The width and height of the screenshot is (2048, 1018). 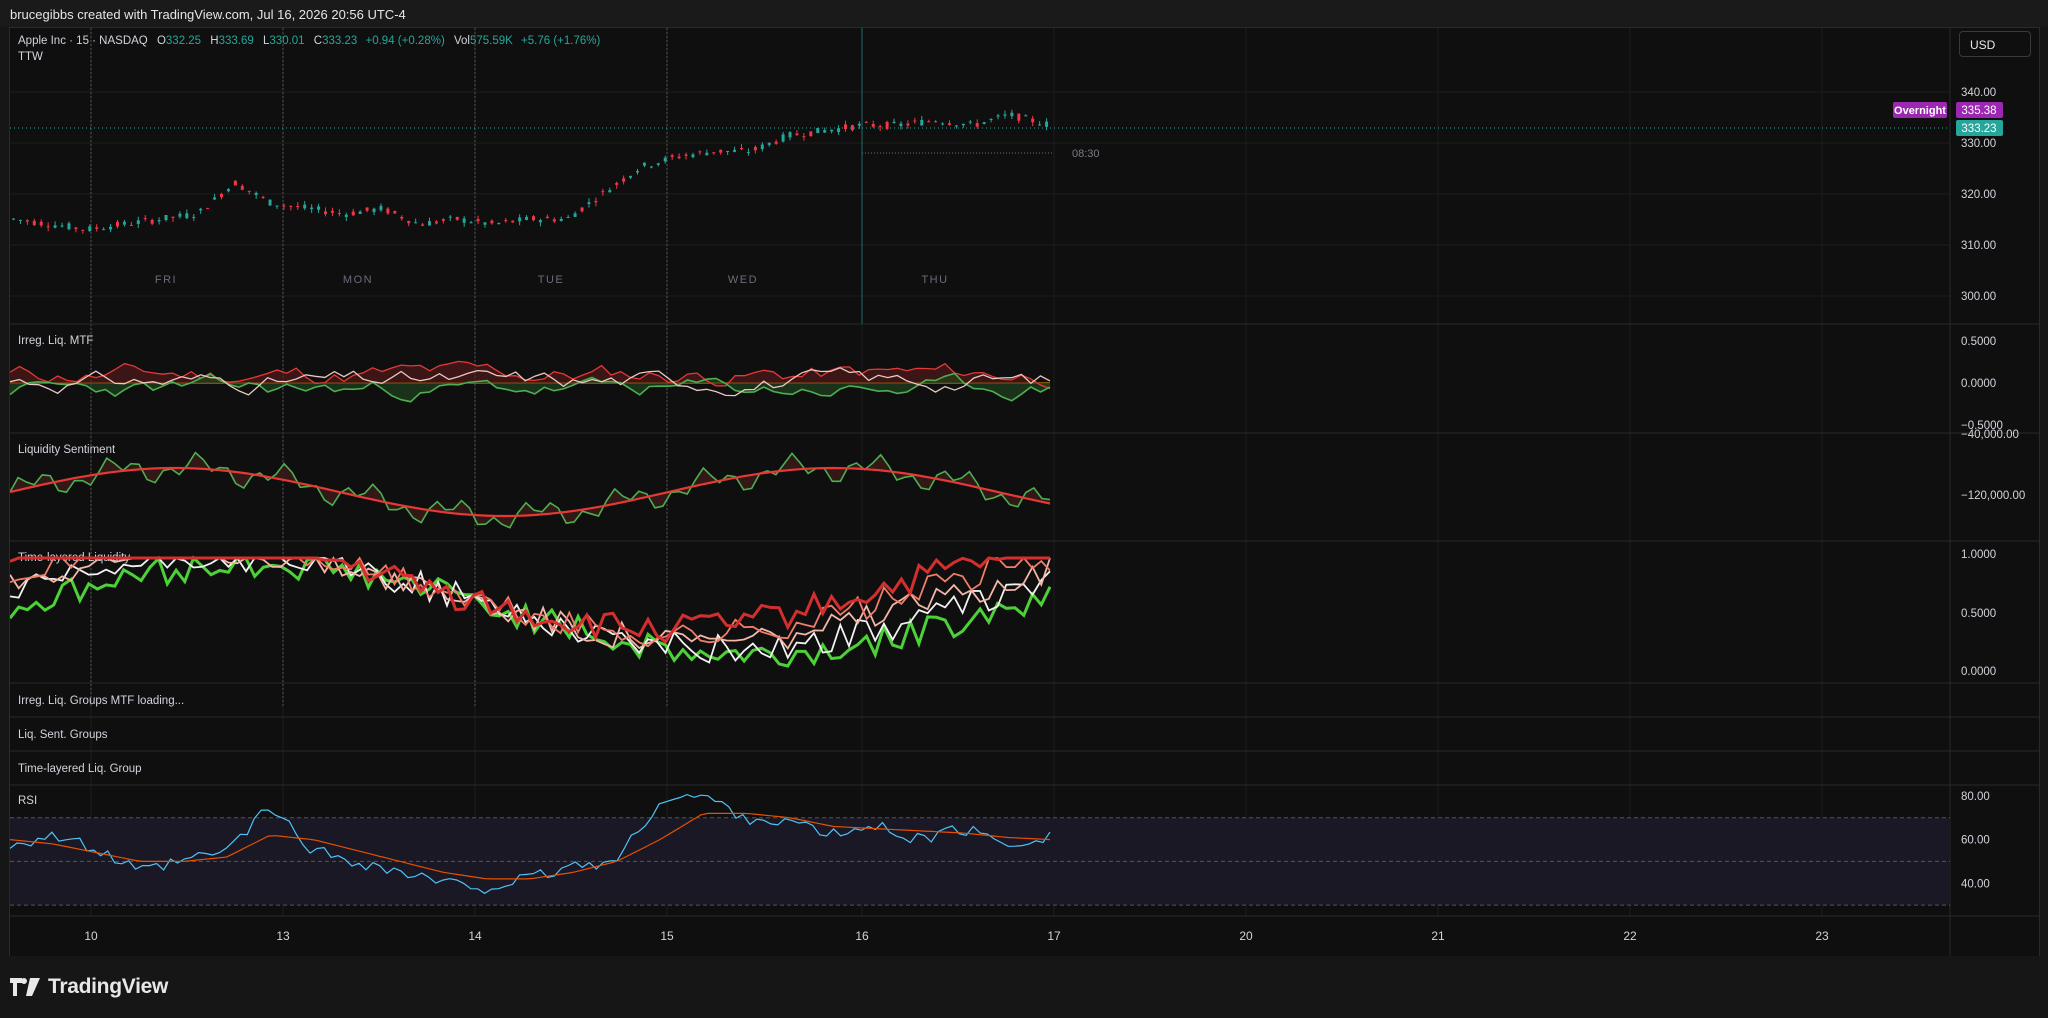 What do you see at coordinates (1438, 936) in the screenshot?
I see `time-tick: 21` at bounding box center [1438, 936].